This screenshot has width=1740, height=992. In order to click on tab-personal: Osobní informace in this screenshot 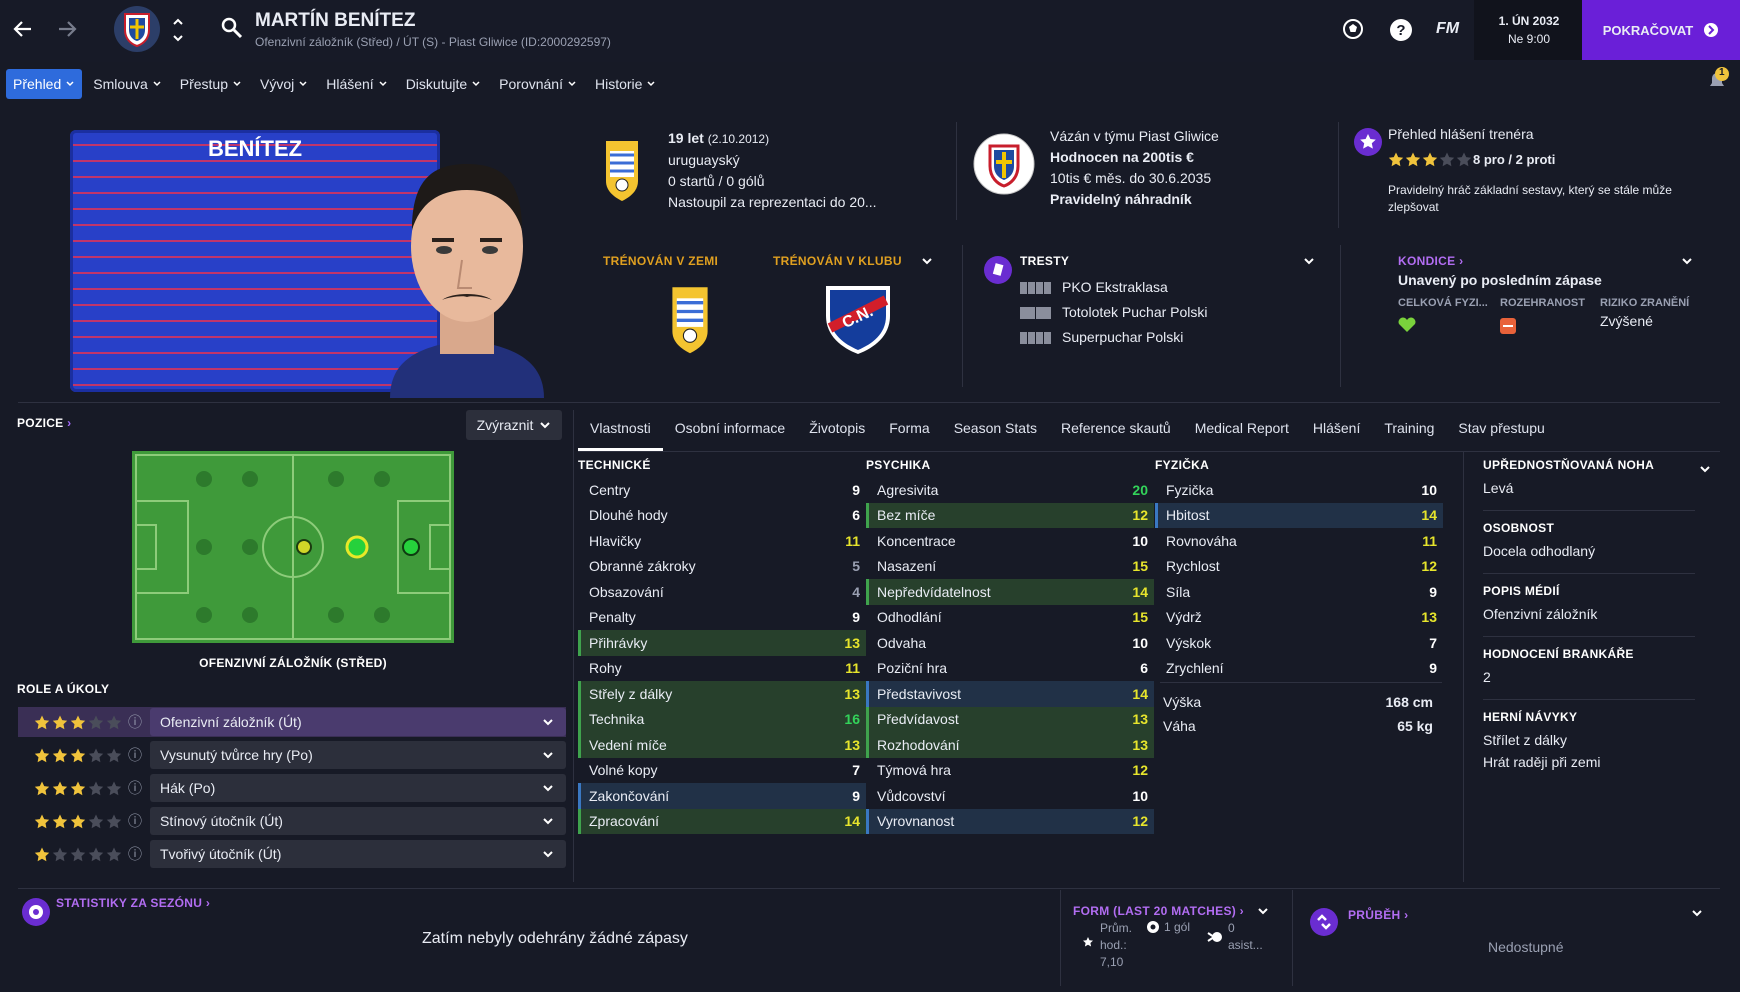, I will do `click(730, 428)`.